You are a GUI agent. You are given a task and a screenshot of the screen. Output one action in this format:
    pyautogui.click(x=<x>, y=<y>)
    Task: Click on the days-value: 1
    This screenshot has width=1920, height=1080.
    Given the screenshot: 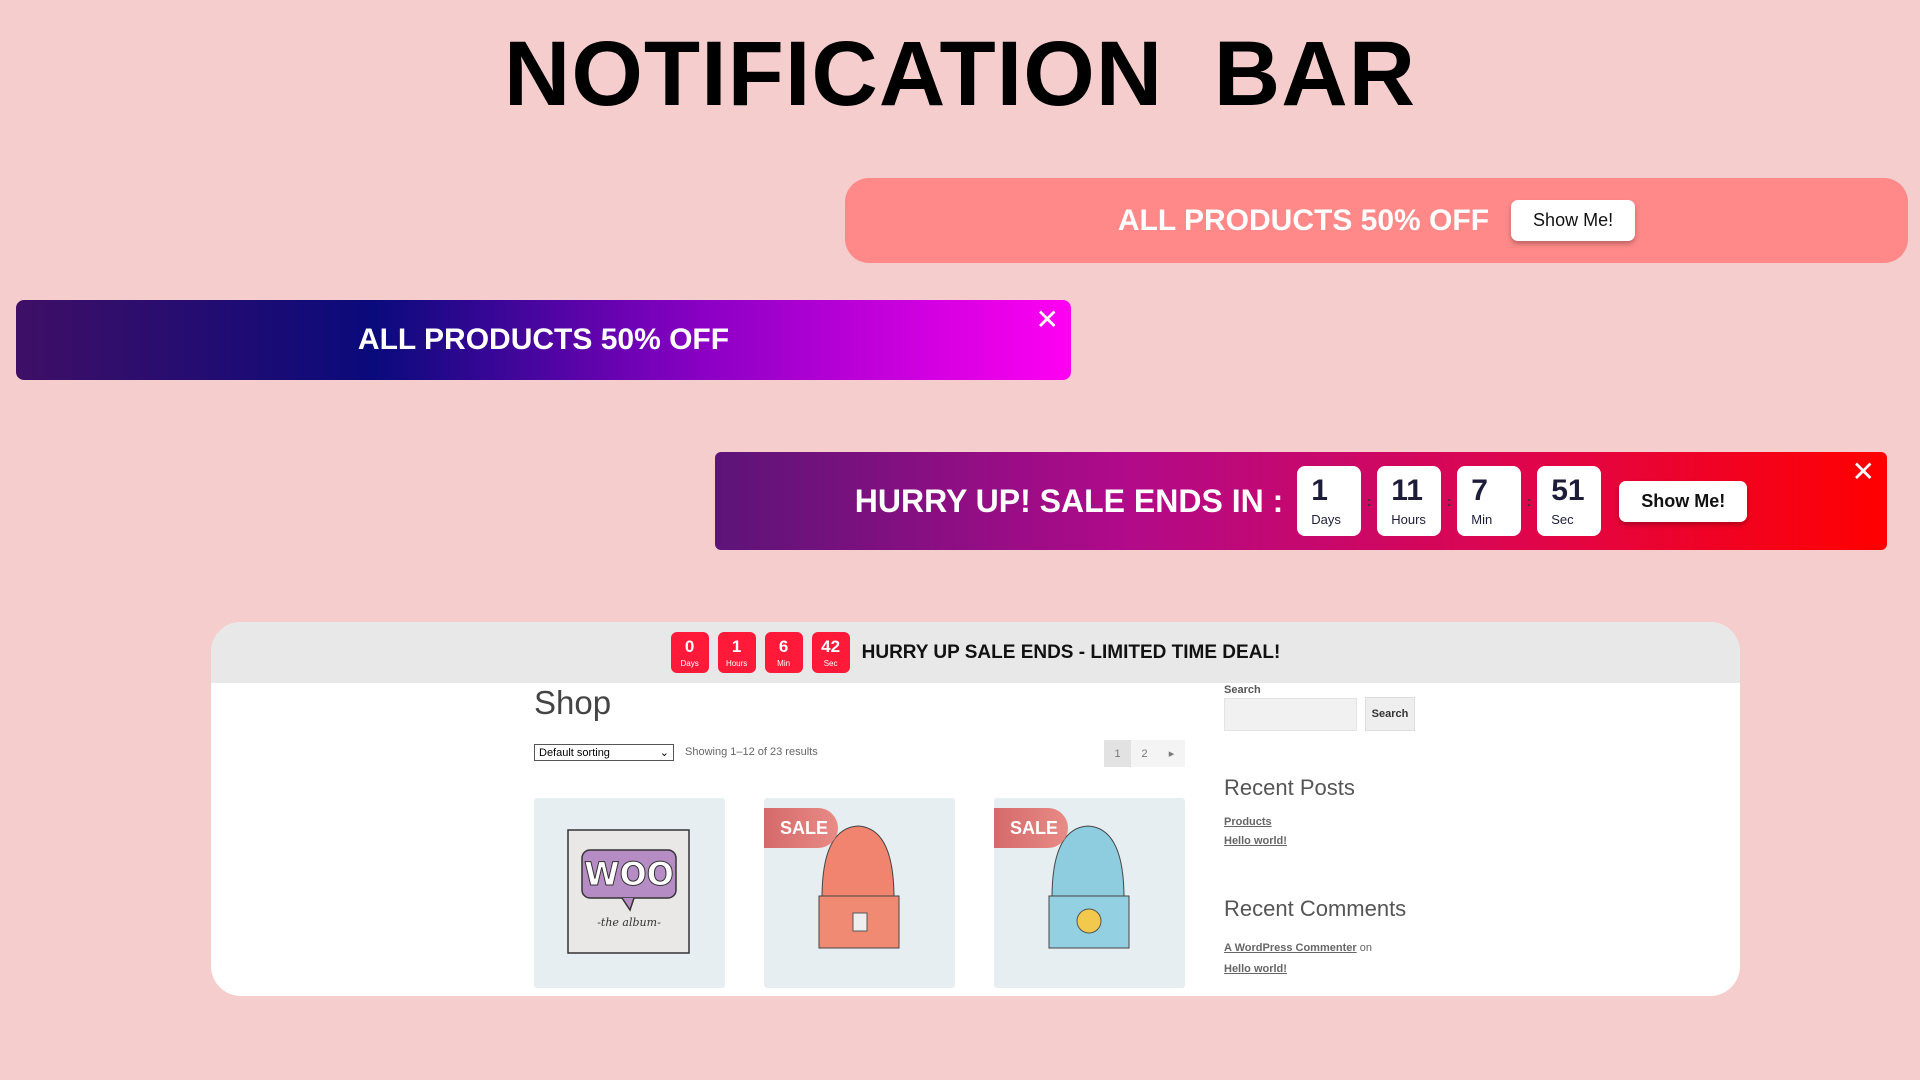 What is the action you would take?
    pyautogui.click(x=1319, y=490)
    